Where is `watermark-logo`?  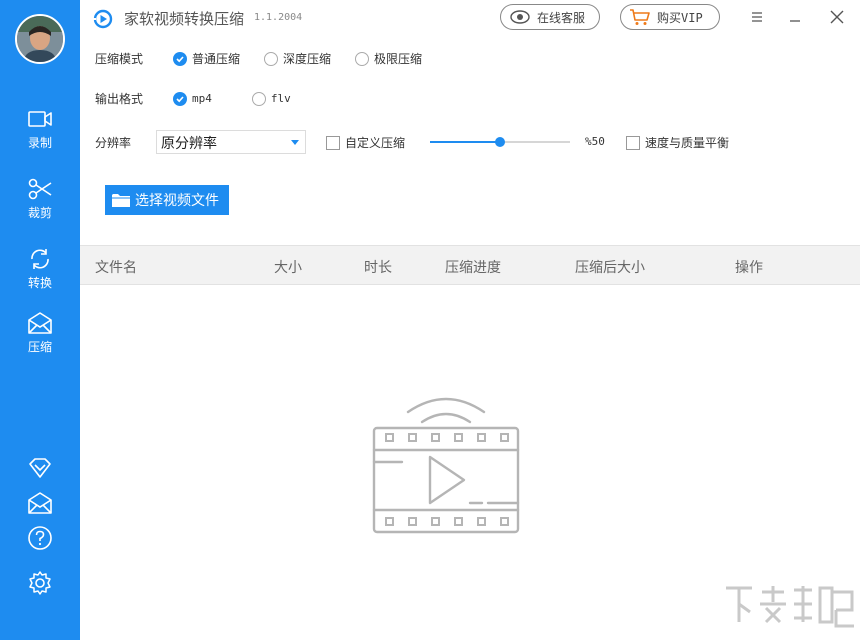
watermark-logo is located at coordinates (790, 607).